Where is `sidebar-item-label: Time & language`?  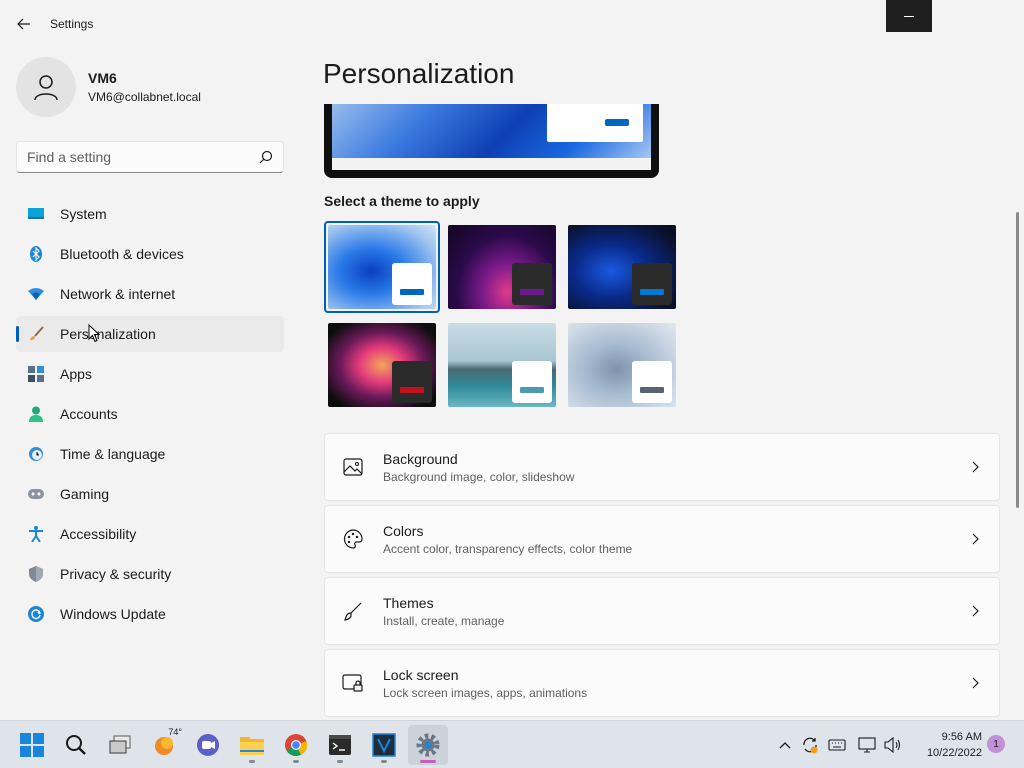
sidebar-item-label: Time & language is located at coordinates (113, 454).